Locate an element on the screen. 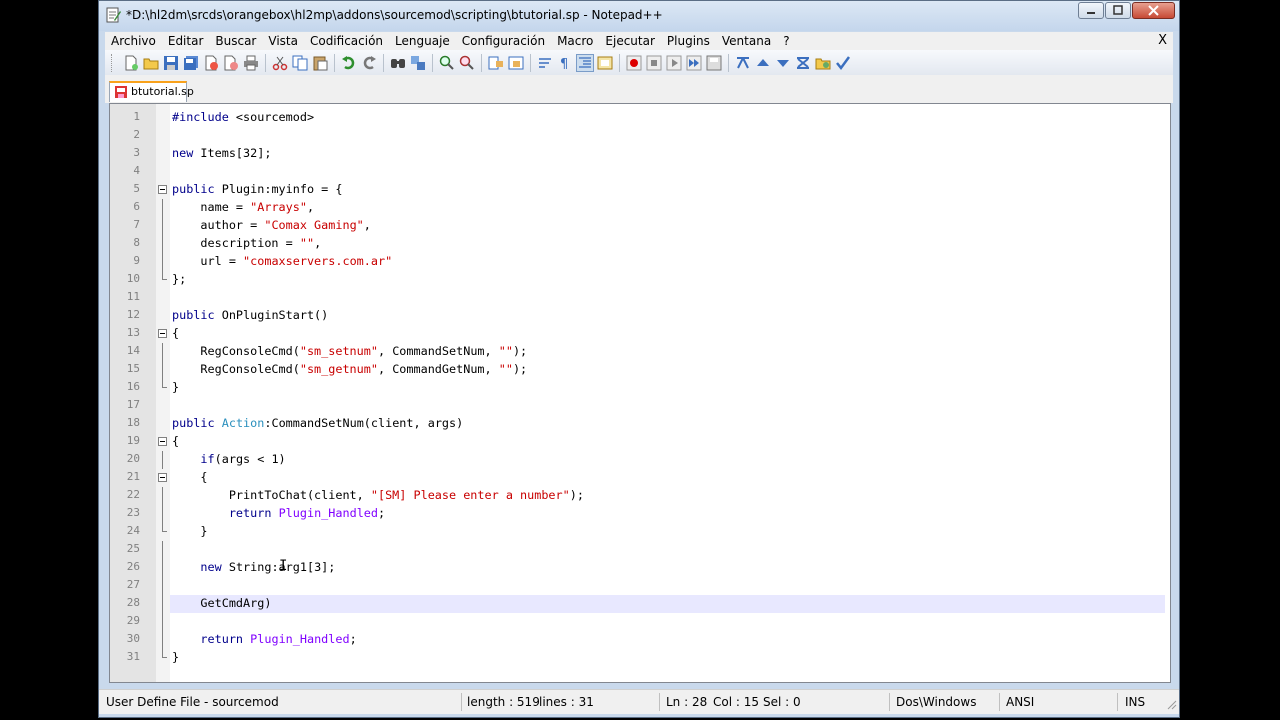 Image resolution: width=1280 pixels, height=720 pixels. code-line: 9 url = "comaxservers.com.ar" is located at coordinates (640, 262).